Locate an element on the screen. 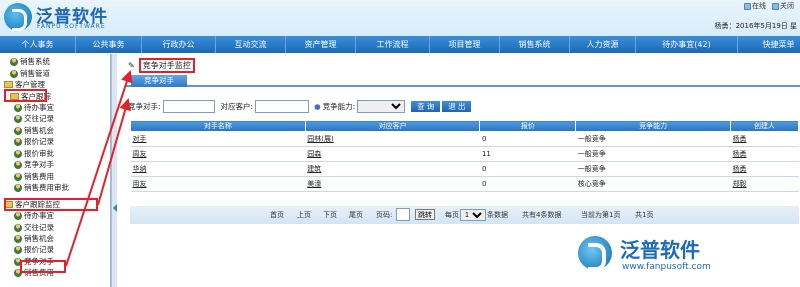 The image size is (800, 287). watermark-text: 泛普软件 is located at coordinates (660, 250).